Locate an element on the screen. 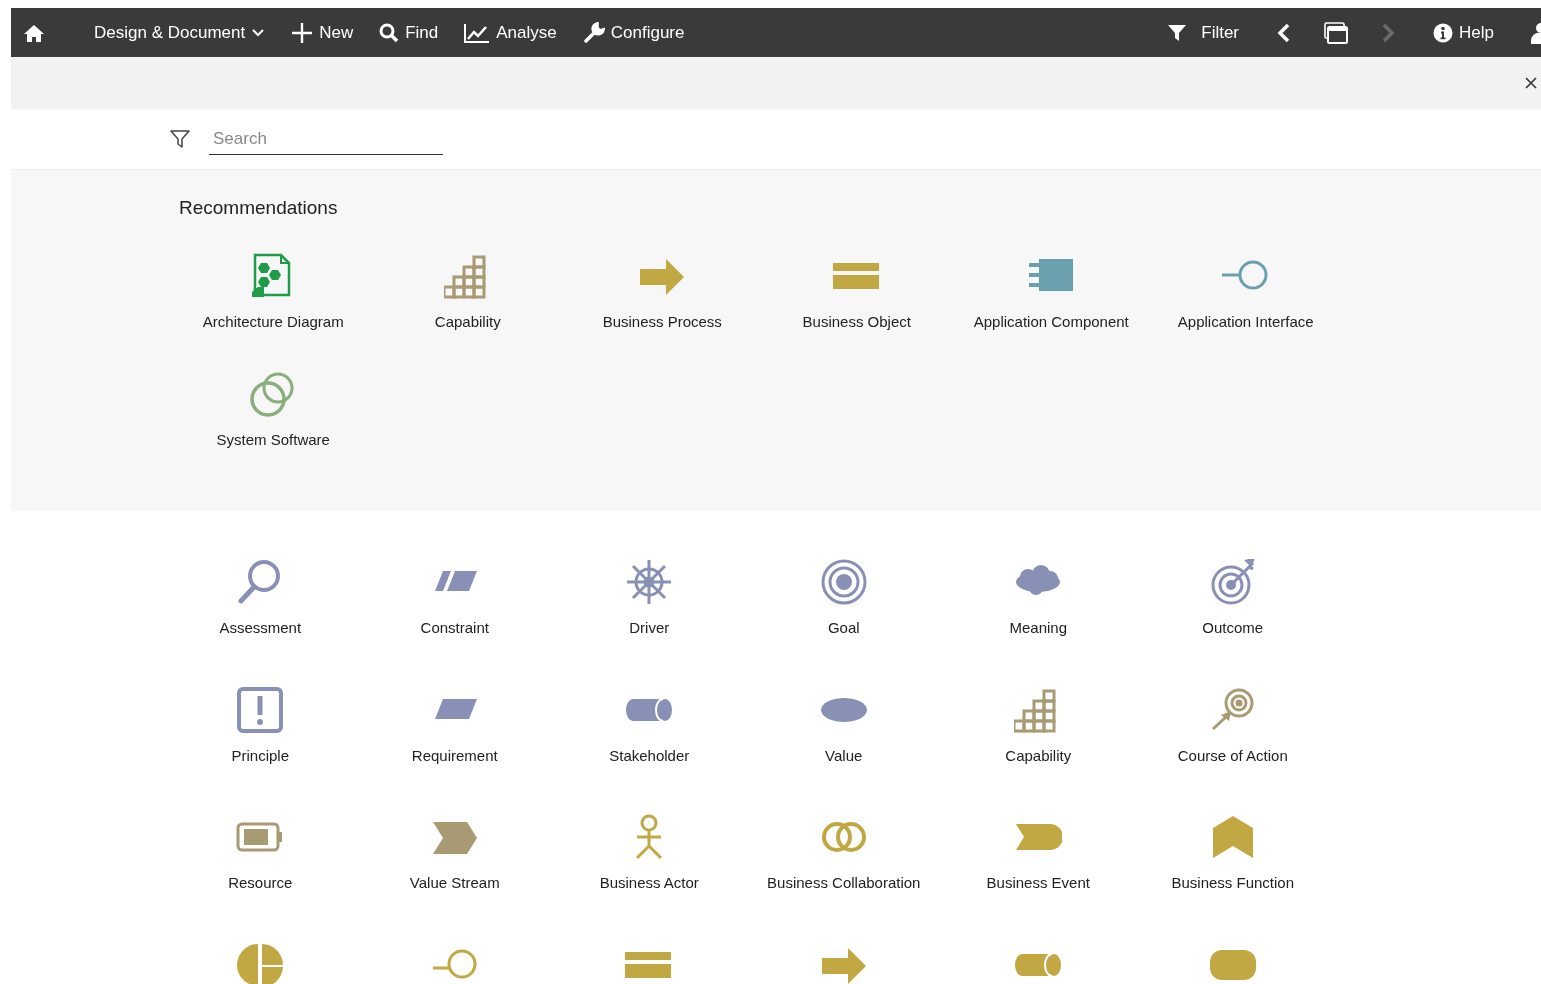  element-type-item: Stakeholder is located at coordinates (649, 755).